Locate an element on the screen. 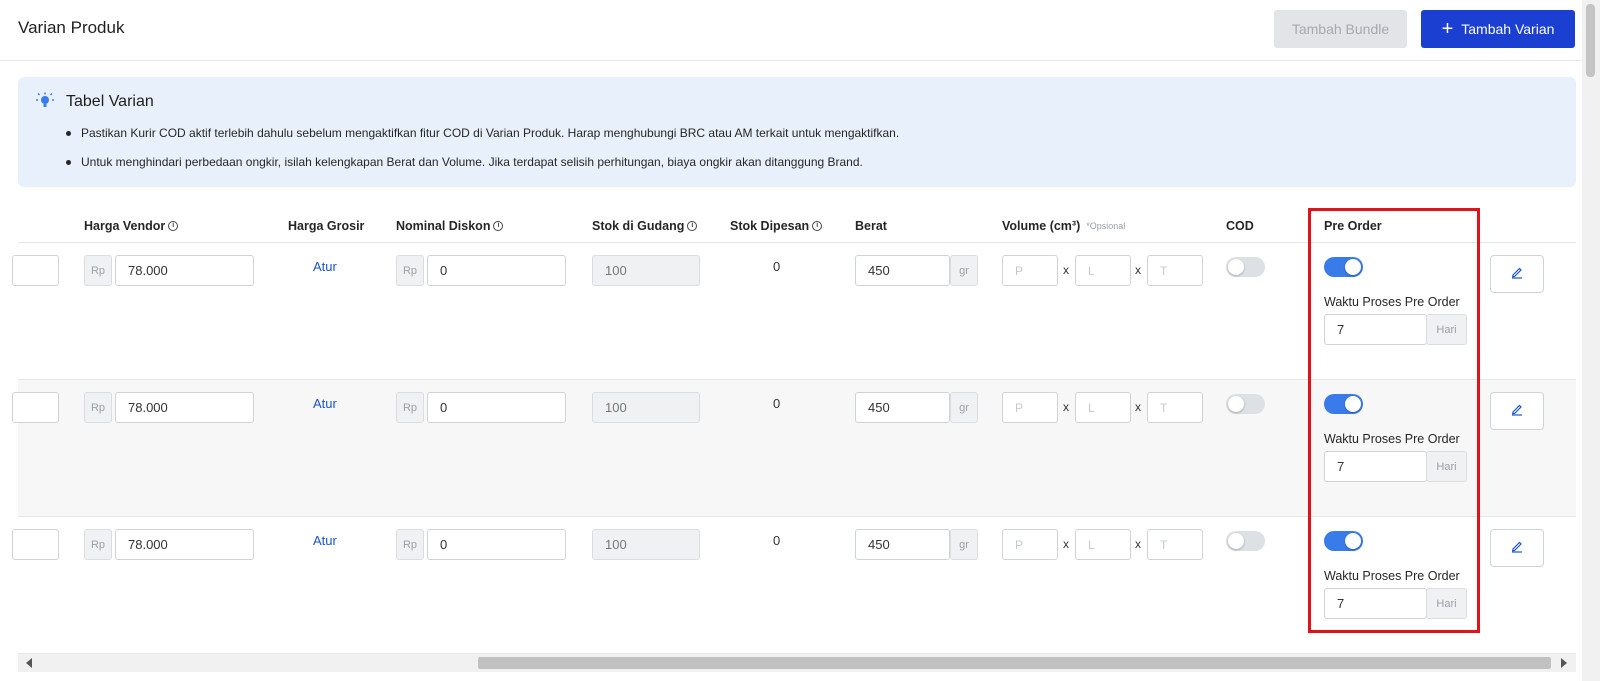 The height and width of the screenshot is (681, 1600). plus-icon: + is located at coordinates (1447, 29).